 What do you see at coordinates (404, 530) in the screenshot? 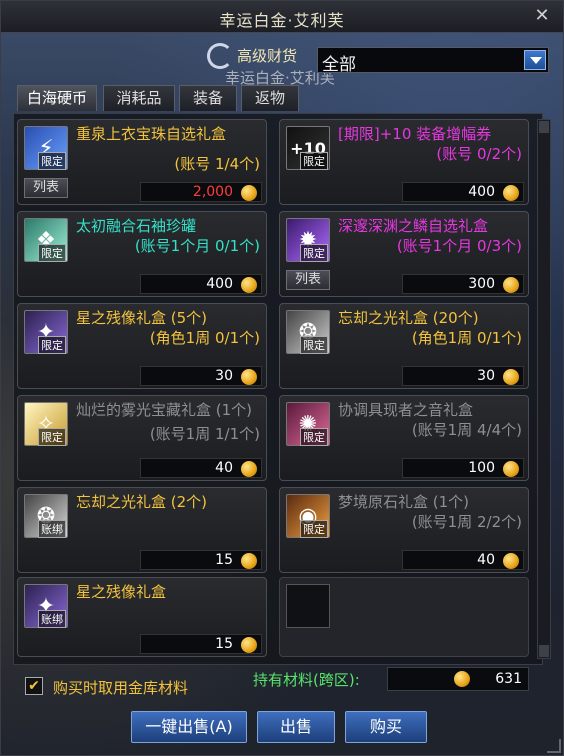
I see `shop-item: ◉ 限定 梦境原石礼盒 (1个) (账号1周 2/2个) 40` at bounding box center [404, 530].